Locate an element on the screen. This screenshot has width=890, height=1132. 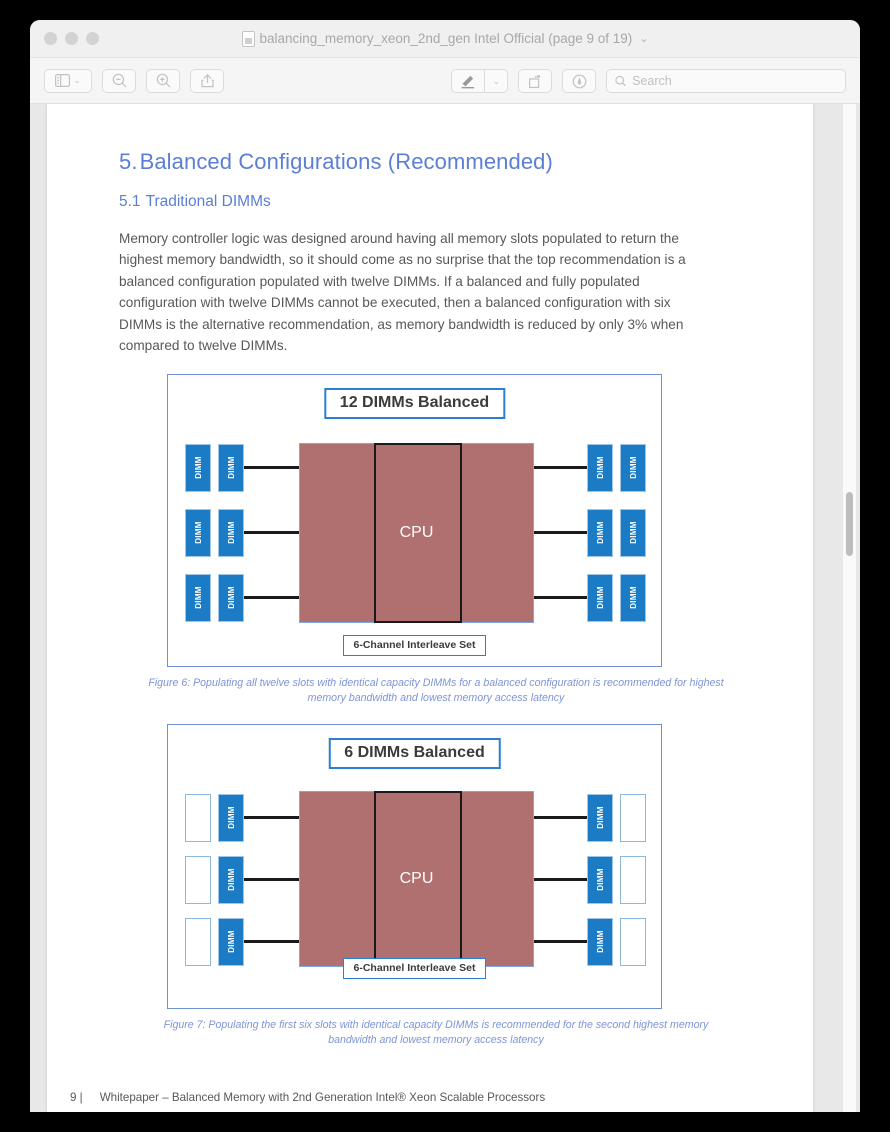
sidebar-toggle-button: ⌄ is located at coordinates (68, 80).